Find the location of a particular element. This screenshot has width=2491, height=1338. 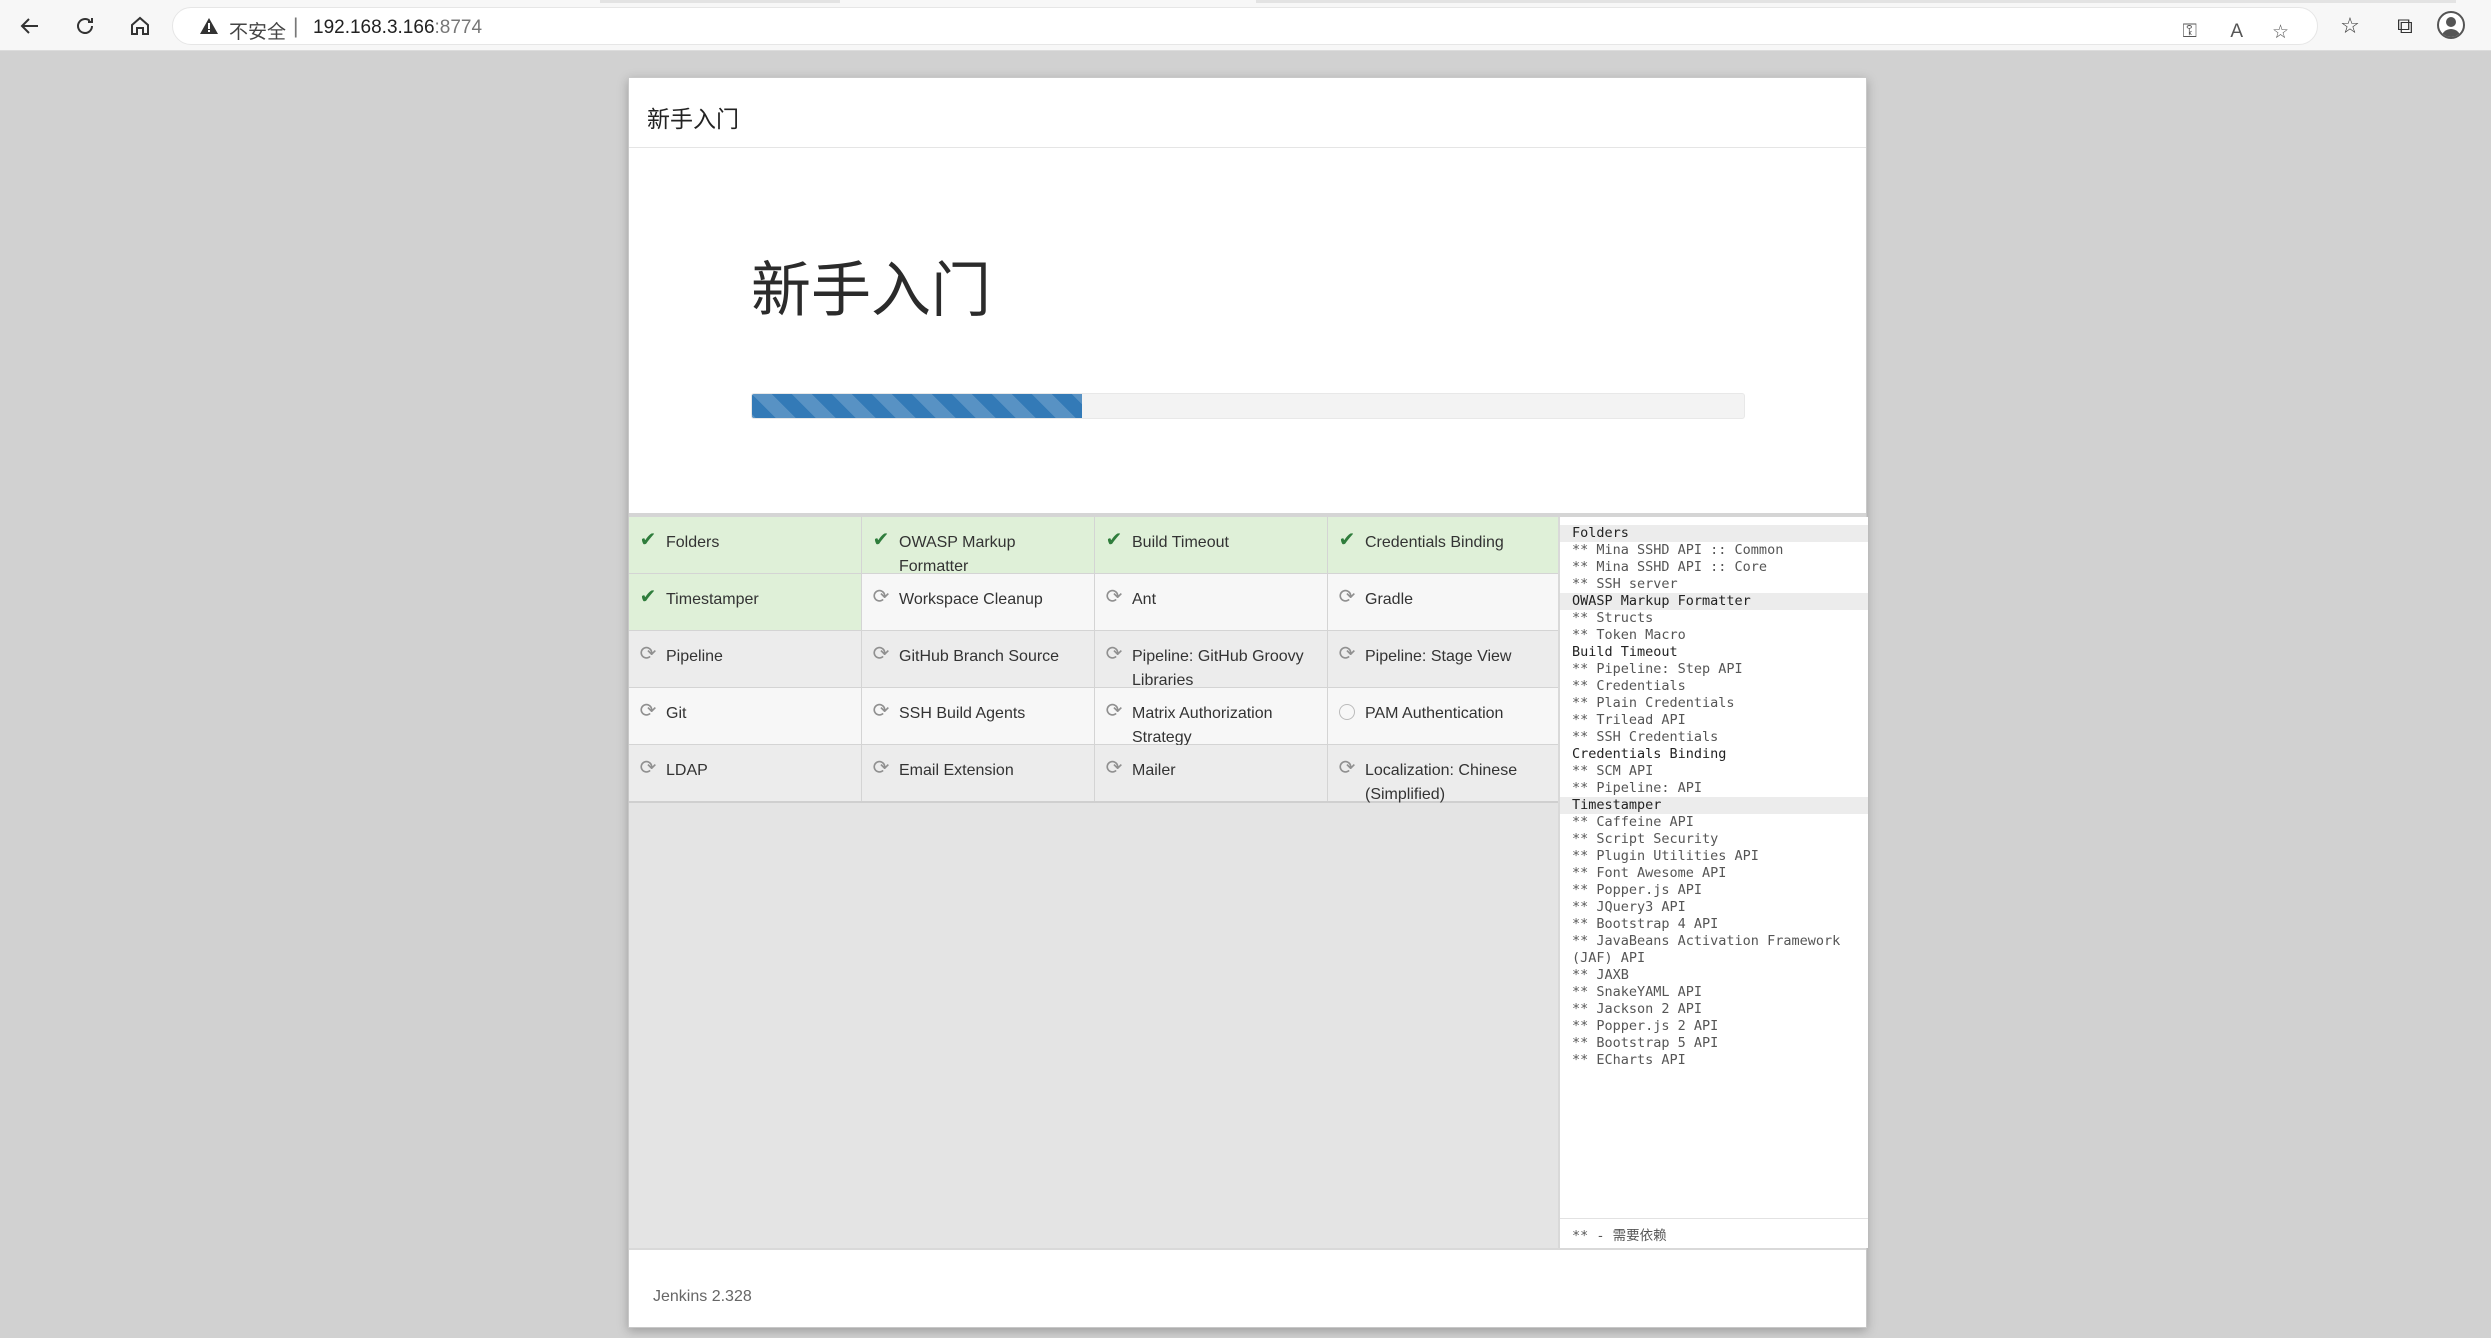

plugin-item: ✔ OWASP Markup Formatter is located at coordinates (978, 546).